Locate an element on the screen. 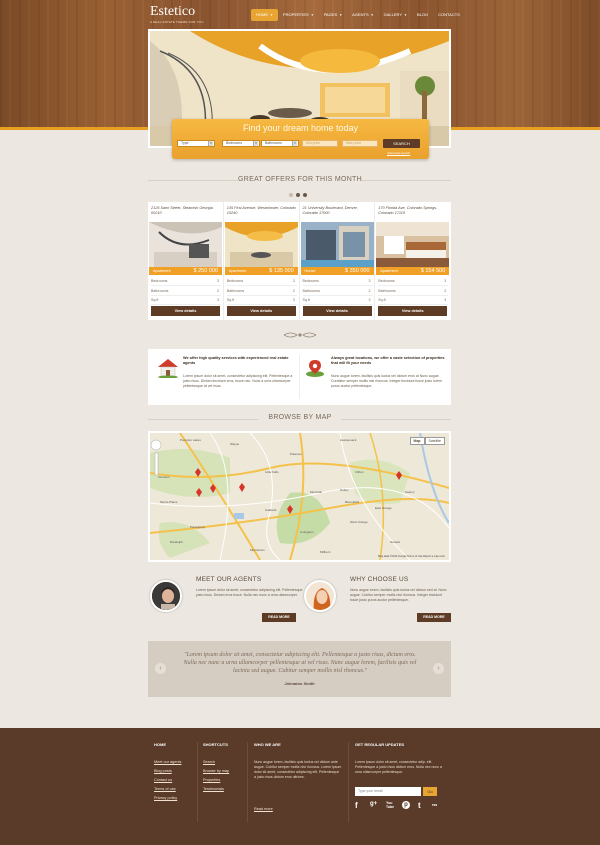  sqft-row: Sq.ft 3 is located at coordinates (413, 300).